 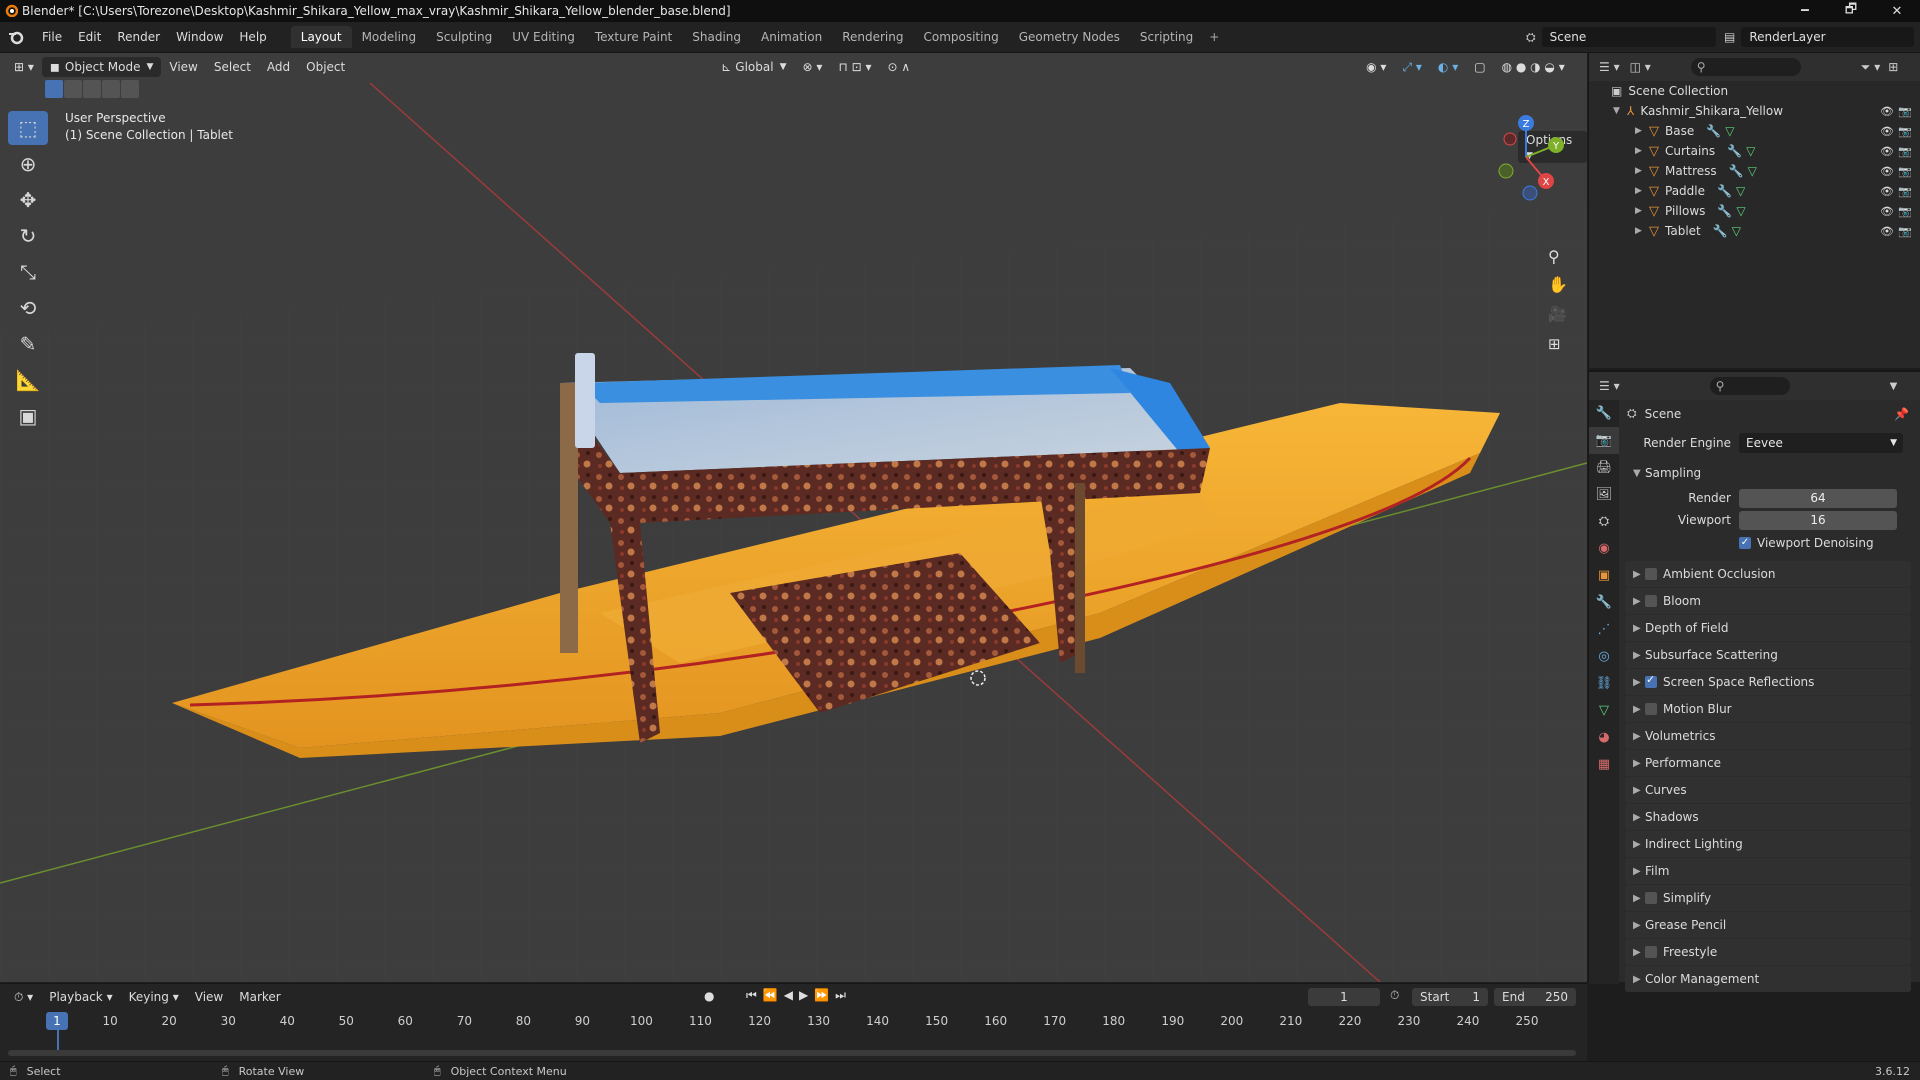 I want to click on panel-ambient-occlusion: ▶ Ambient Occlusion, so click(x=1768, y=574).